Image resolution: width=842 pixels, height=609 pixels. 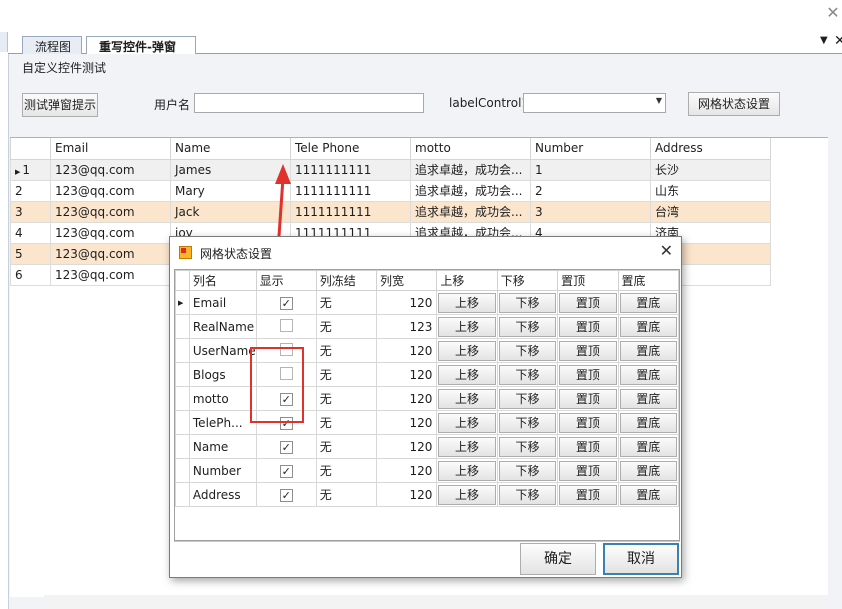 What do you see at coordinates (222, 302) in the screenshot?
I see `cell-column-name: Email` at bounding box center [222, 302].